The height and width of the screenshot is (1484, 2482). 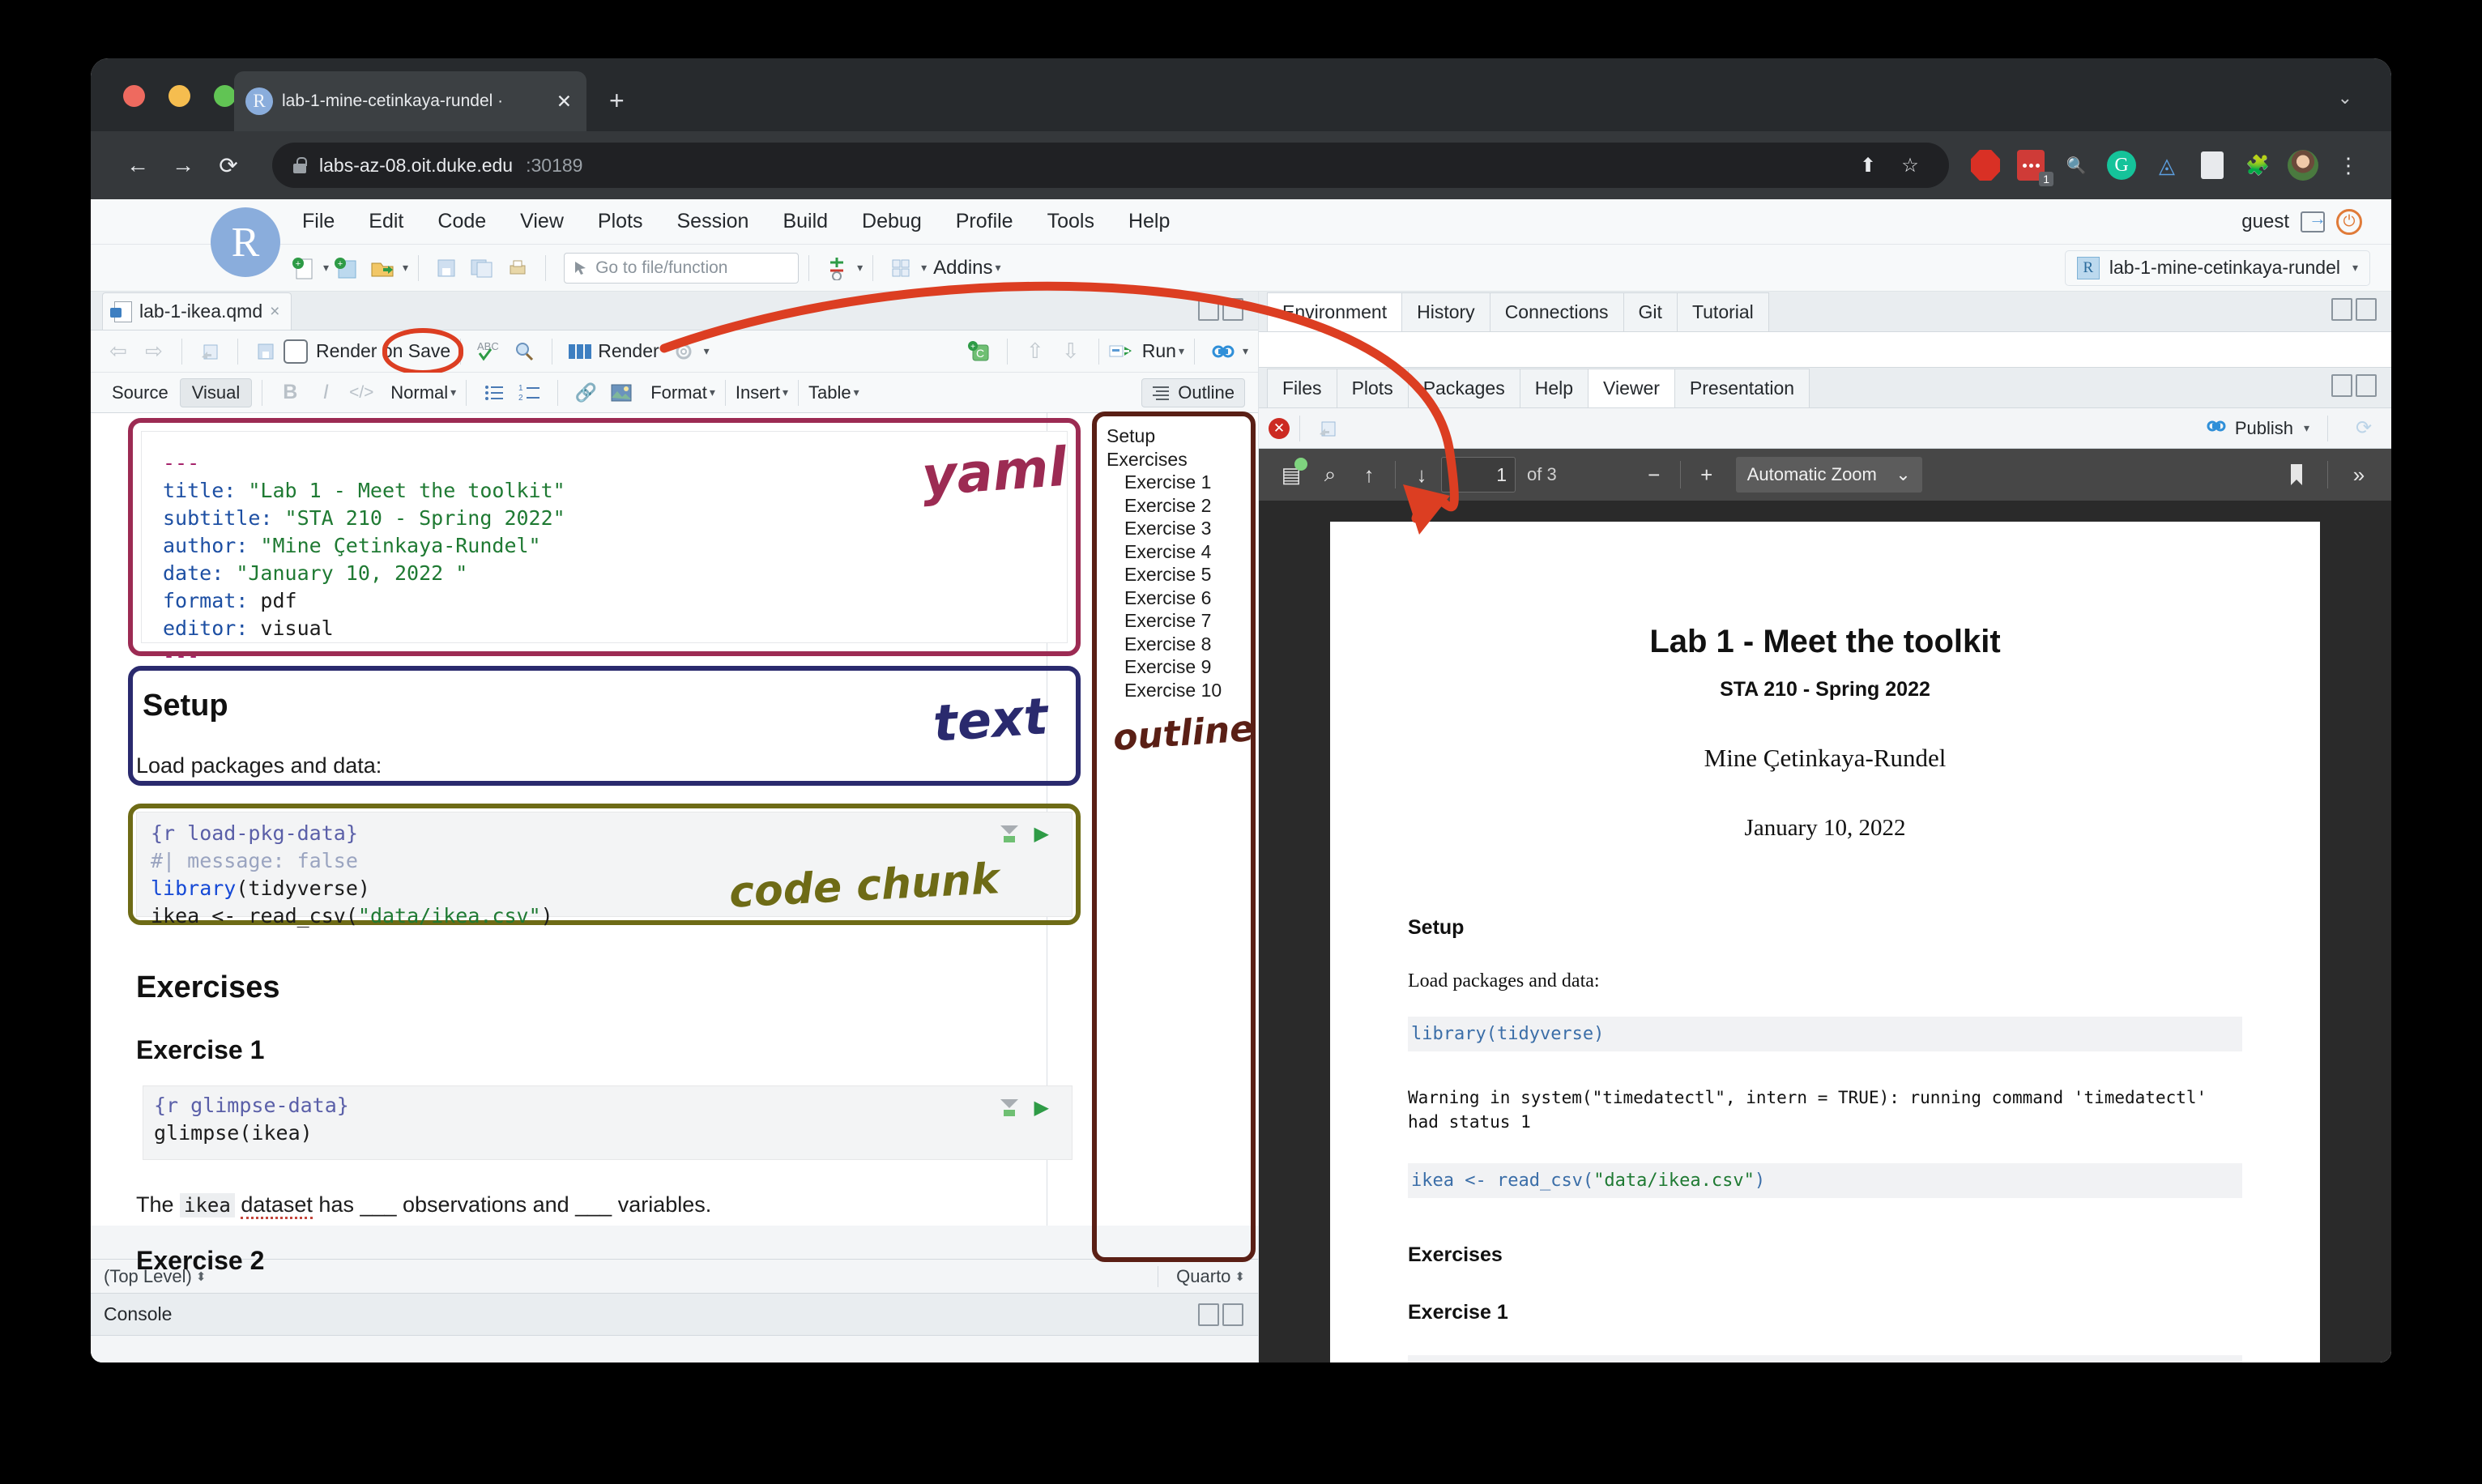 I want to click on outline-item-exercise-2: Exercise 2, so click(x=1175, y=506).